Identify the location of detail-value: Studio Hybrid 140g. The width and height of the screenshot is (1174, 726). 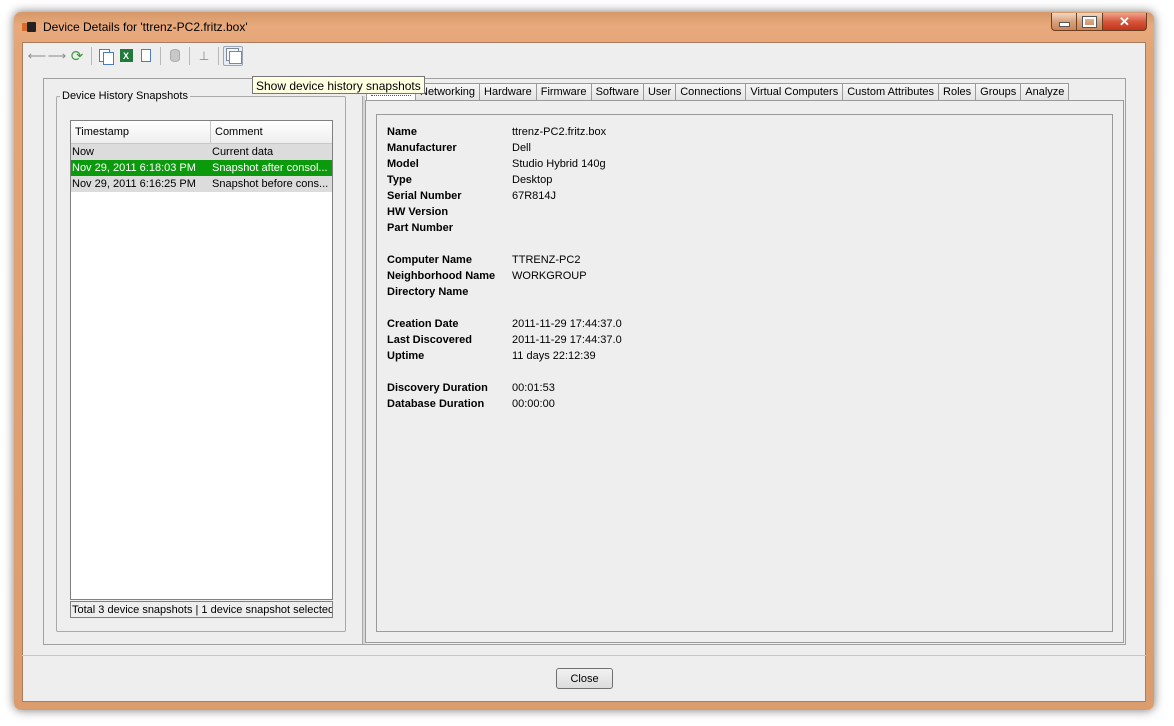
(559, 164).